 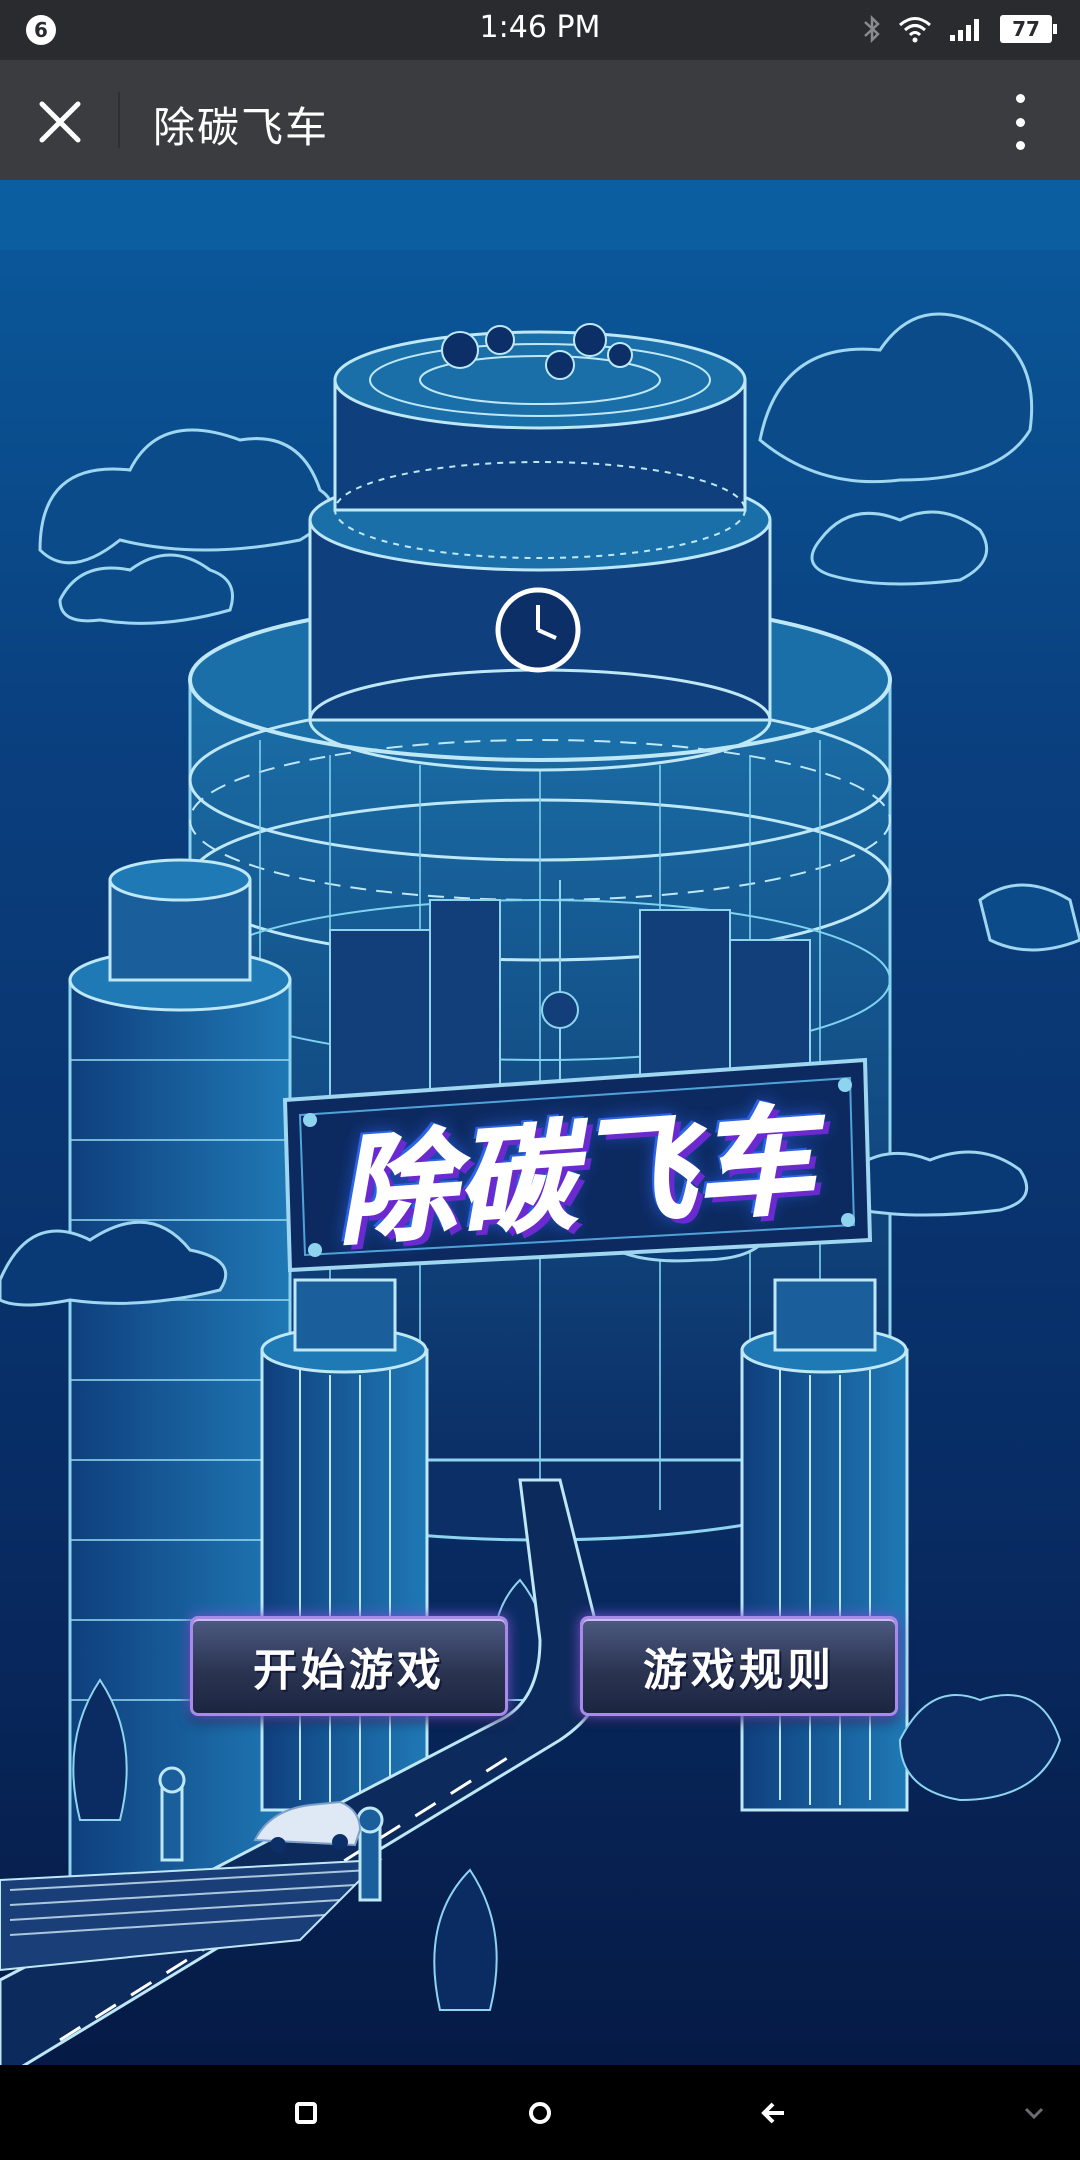 I want to click on status-icons: 77, so click(x=959, y=29).